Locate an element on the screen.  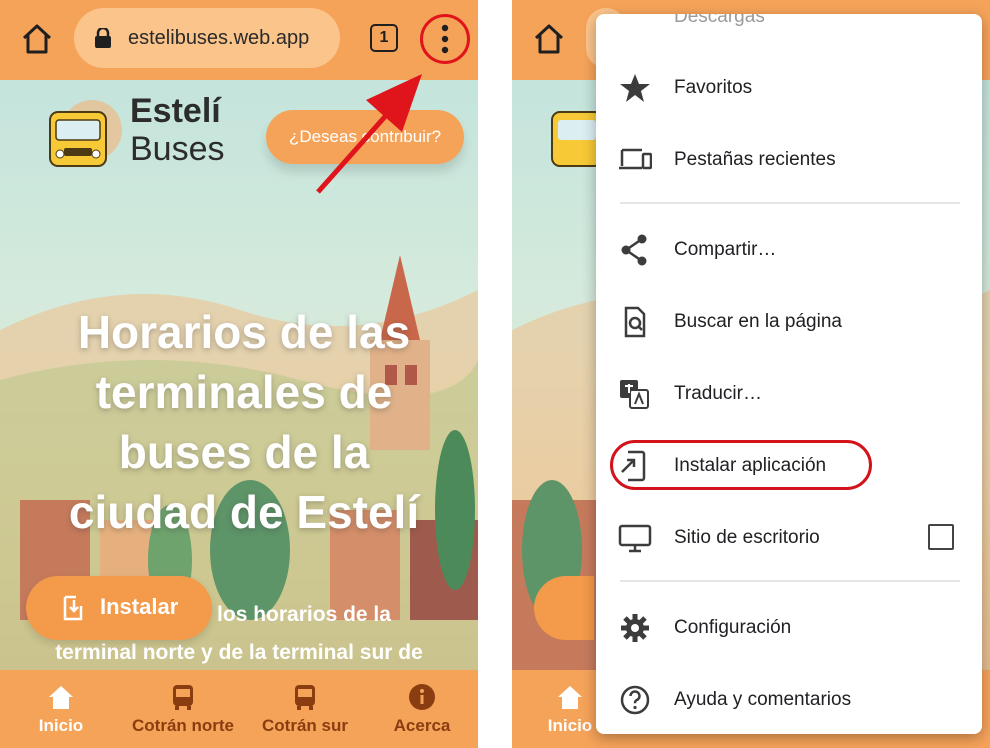
install-button: Instalar is located at coordinates (119, 608).